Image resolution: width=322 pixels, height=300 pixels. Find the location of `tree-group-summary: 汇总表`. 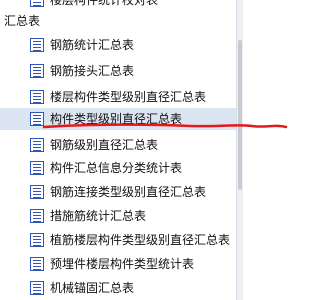

tree-group-summary: 汇总表 is located at coordinates (118, 21).